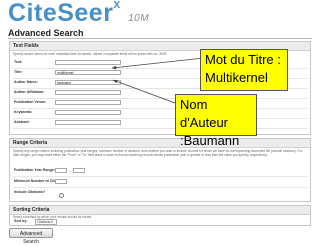 The image size is (320, 246). What do you see at coordinates (160, 182) in the screenshot?
I see `min-citations-row: Minimum Number of Citations:` at bounding box center [160, 182].